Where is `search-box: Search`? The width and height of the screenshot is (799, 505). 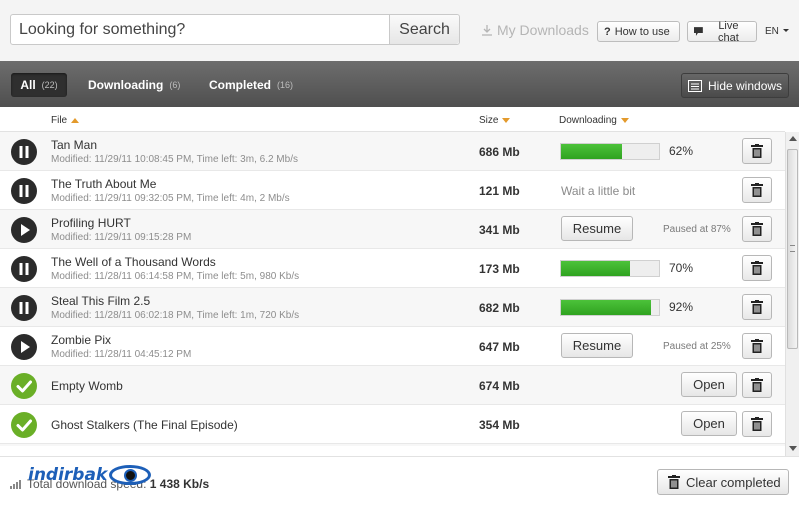 search-box: Search is located at coordinates (235, 29).